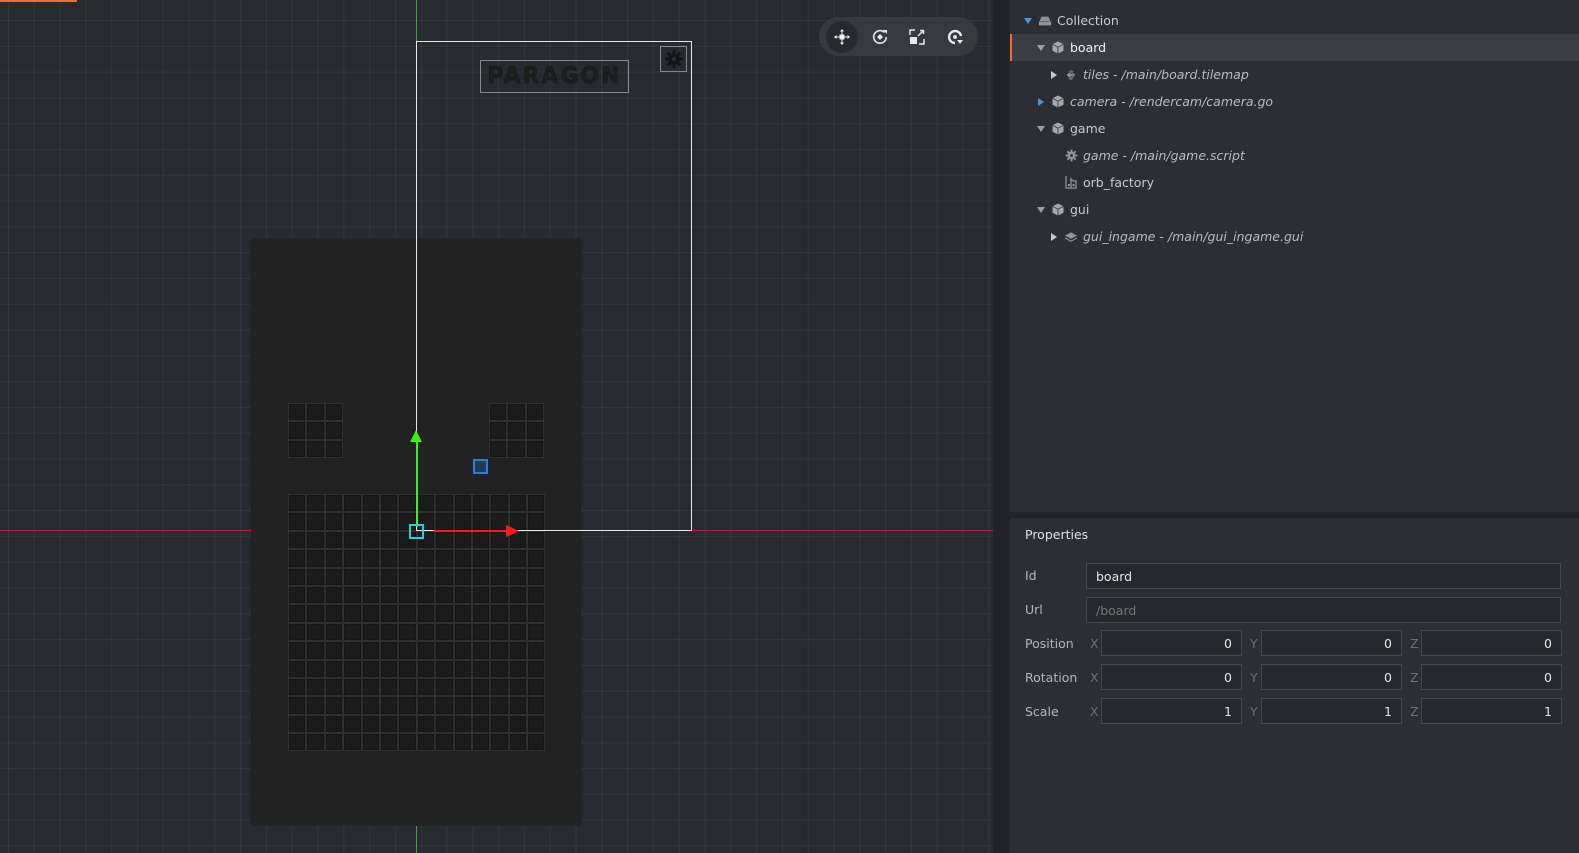  Describe the element at coordinates (1323, 576) in the screenshot. I see `id-field` at that location.